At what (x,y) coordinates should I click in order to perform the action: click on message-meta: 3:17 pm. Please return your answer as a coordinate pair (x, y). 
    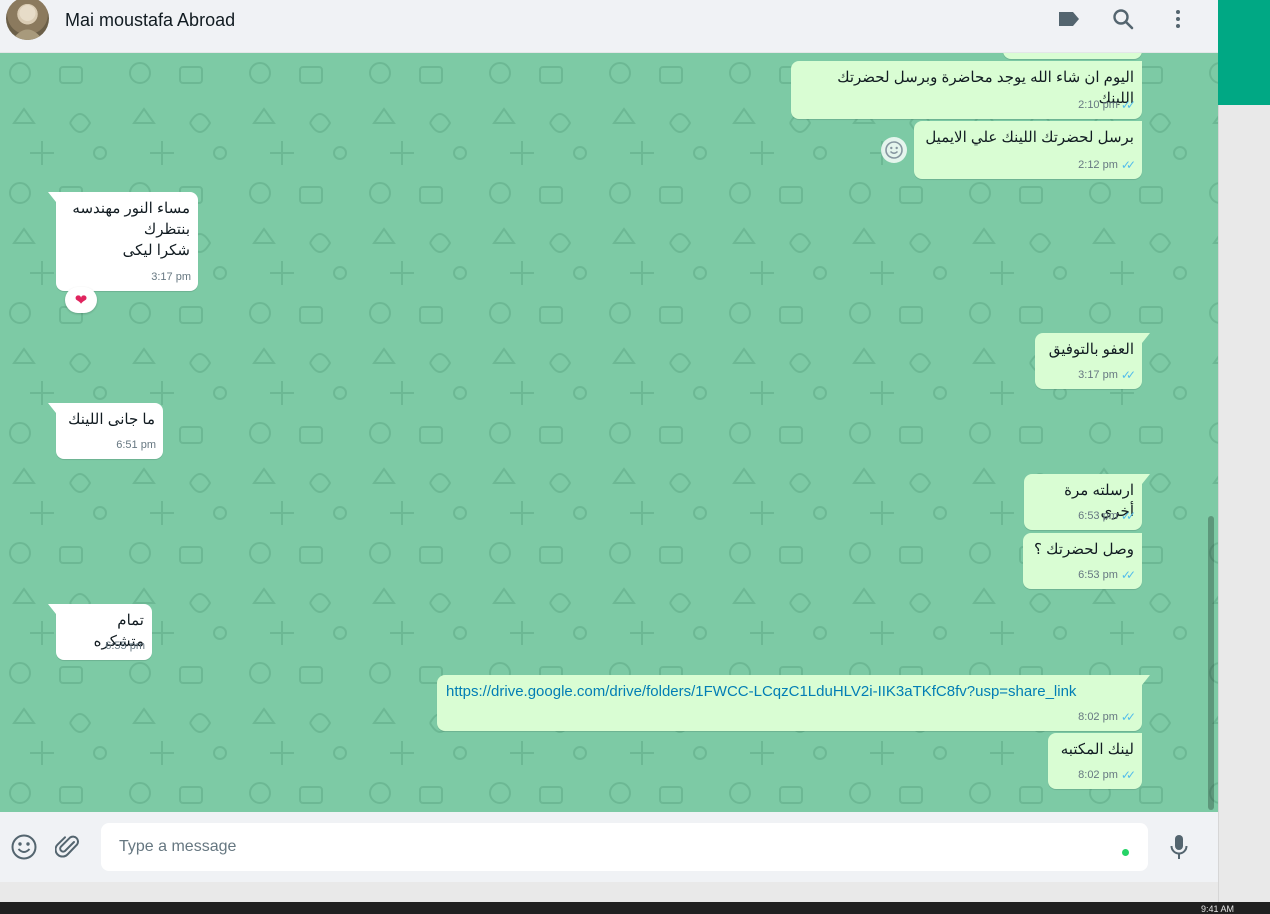
    Looking at the image, I should click on (171, 277).